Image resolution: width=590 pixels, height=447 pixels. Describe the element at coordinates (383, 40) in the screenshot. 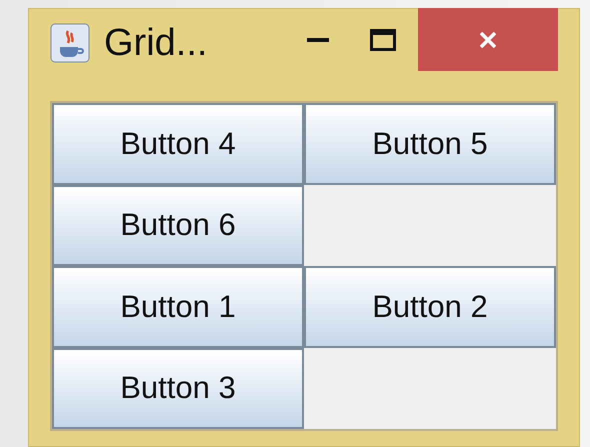

I see `maximize-icon` at that location.